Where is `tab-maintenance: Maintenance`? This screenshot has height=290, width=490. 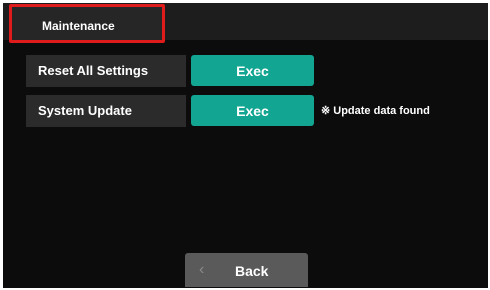 tab-maintenance: Maintenance is located at coordinates (87, 23).